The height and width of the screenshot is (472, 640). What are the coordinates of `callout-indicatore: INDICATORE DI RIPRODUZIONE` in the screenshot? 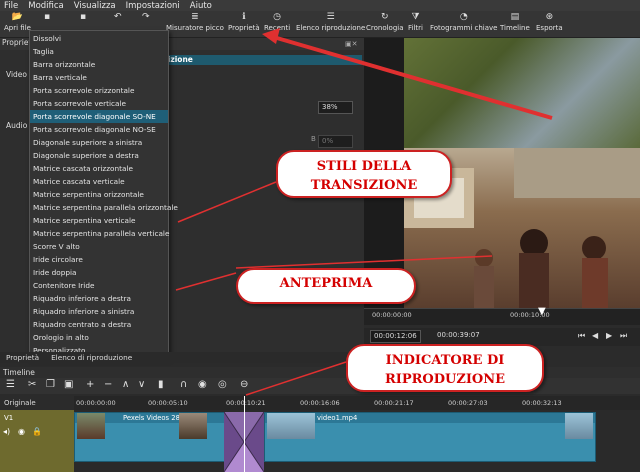 It's located at (445, 368).